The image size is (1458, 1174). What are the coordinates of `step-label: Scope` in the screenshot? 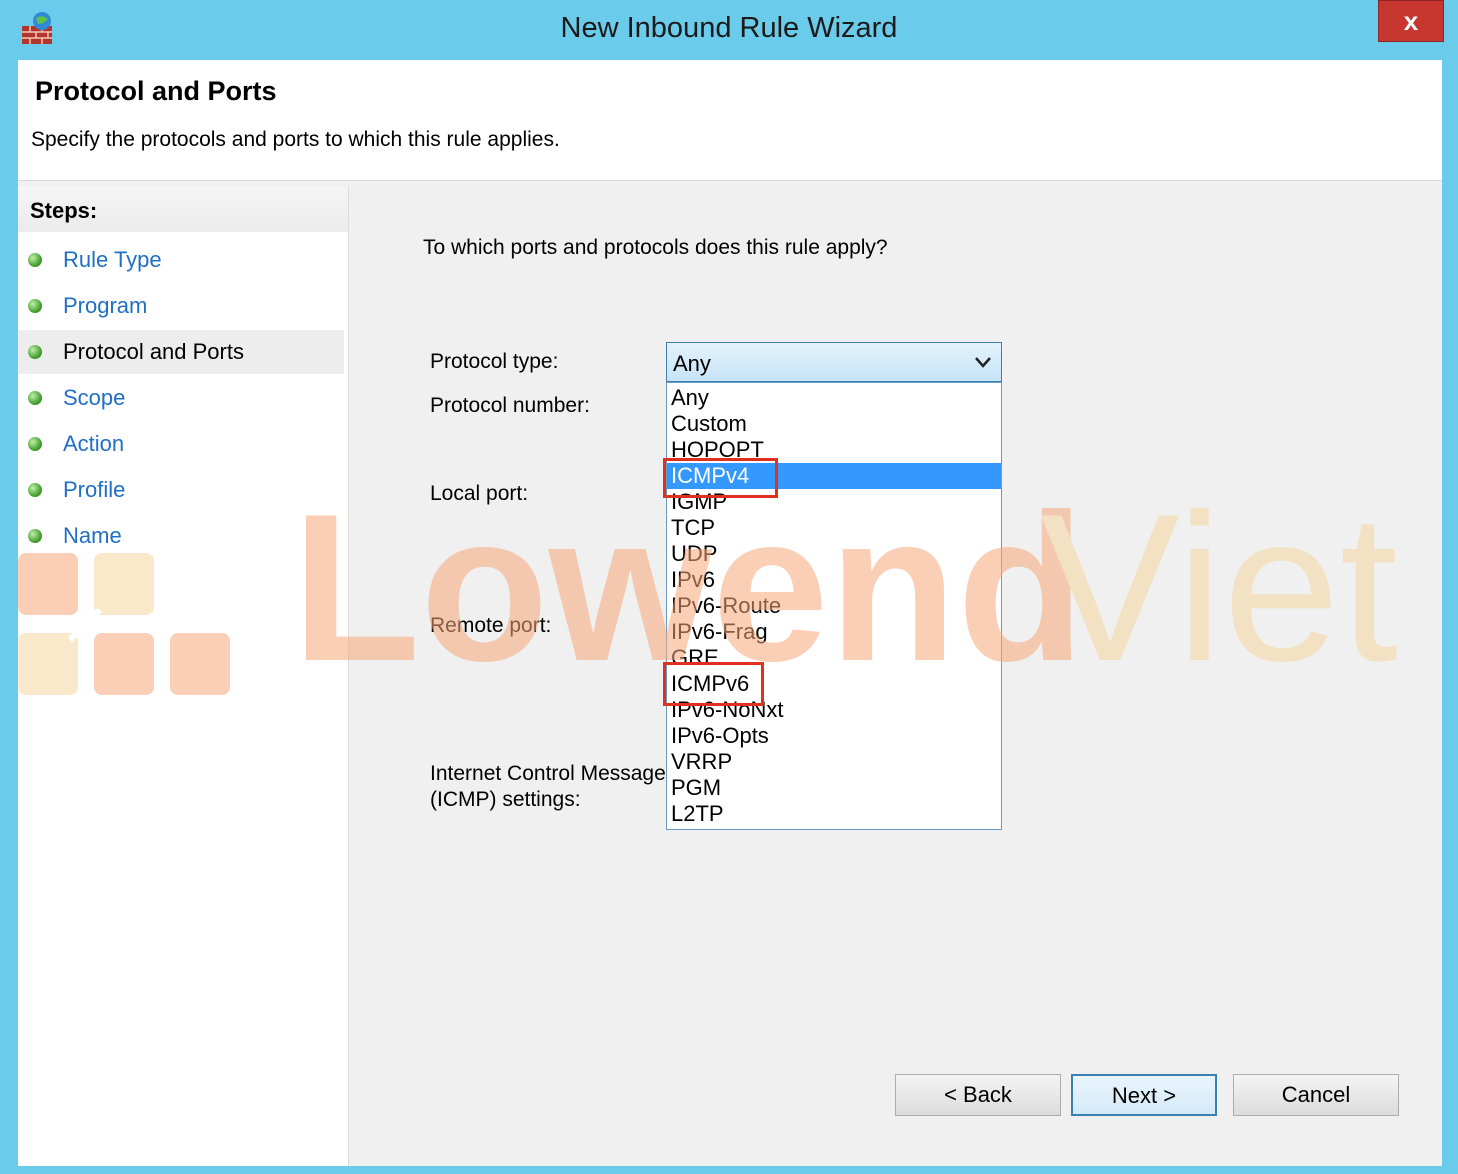 It's located at (94, 397).